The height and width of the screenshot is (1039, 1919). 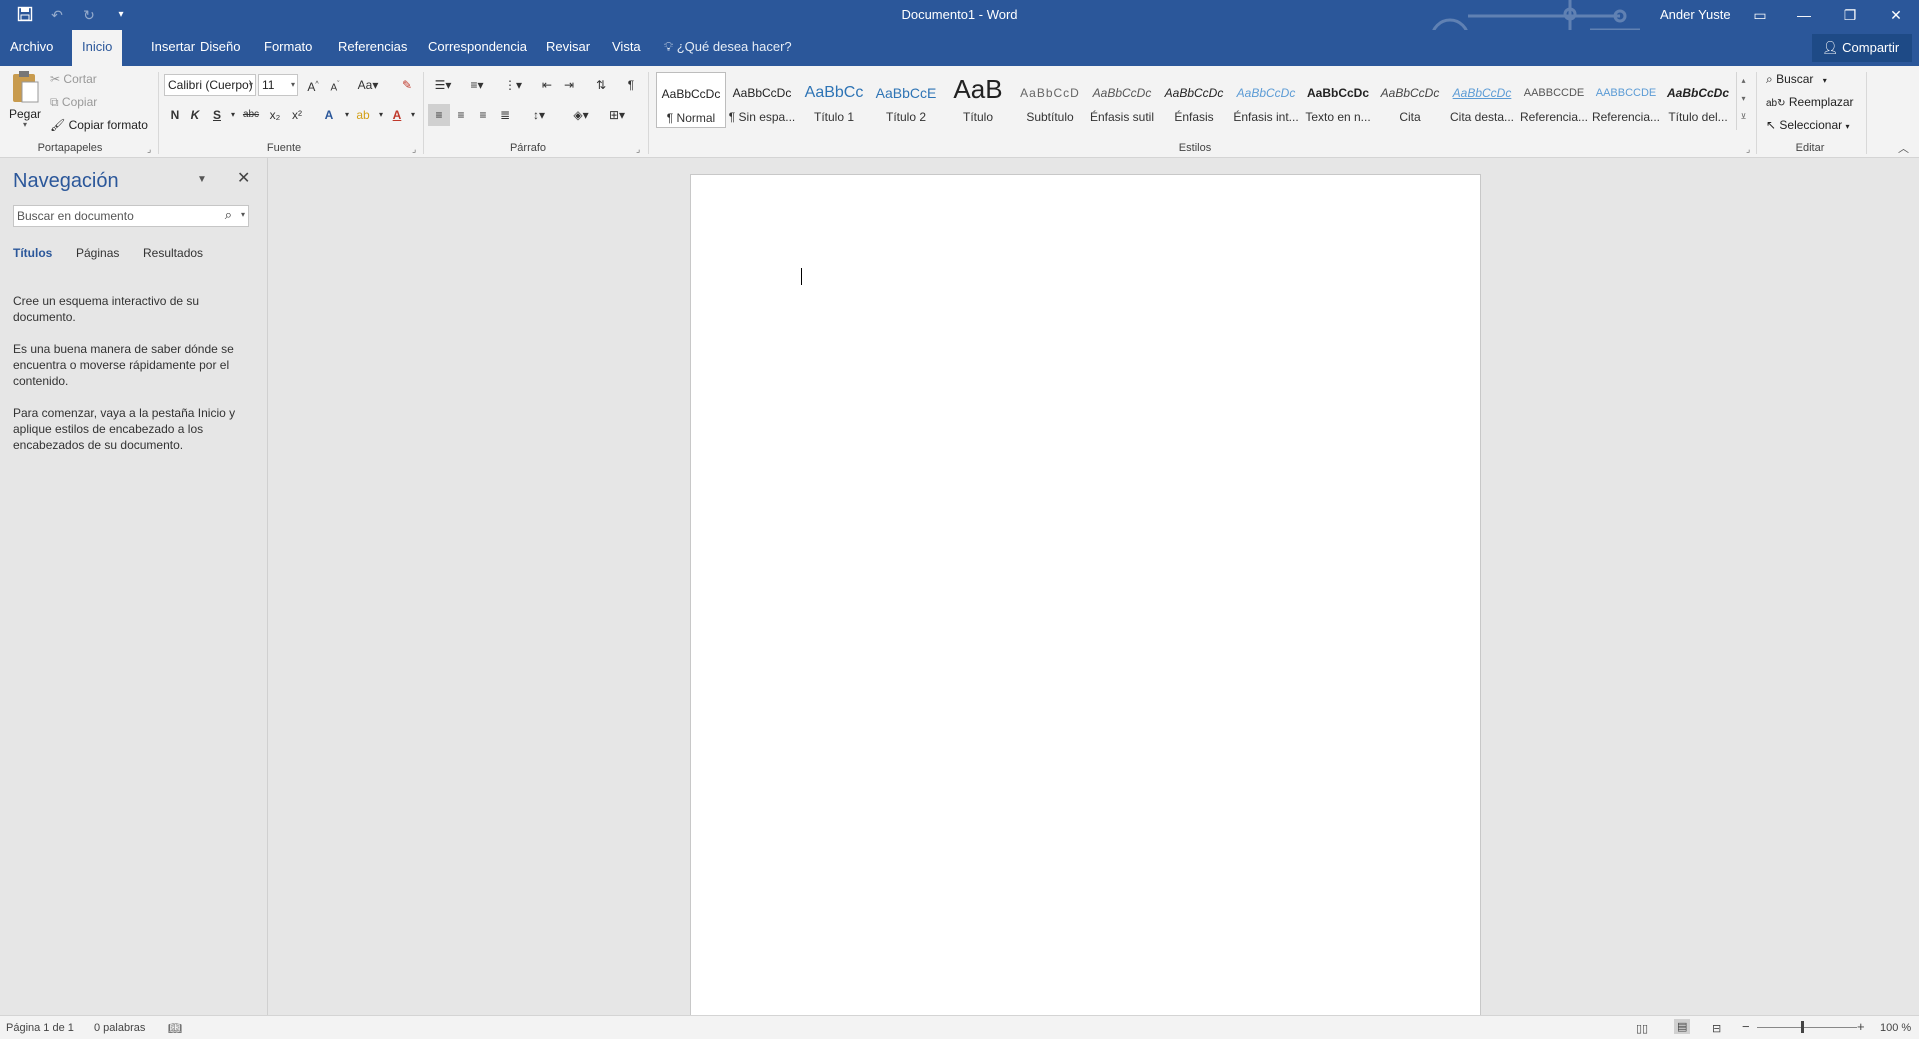 What do you see at coordinates (1194, 100) in the screenshot?
I see `style-emphasis: AaBbCcDc Énfasis` at bounding box center [1194, 100].